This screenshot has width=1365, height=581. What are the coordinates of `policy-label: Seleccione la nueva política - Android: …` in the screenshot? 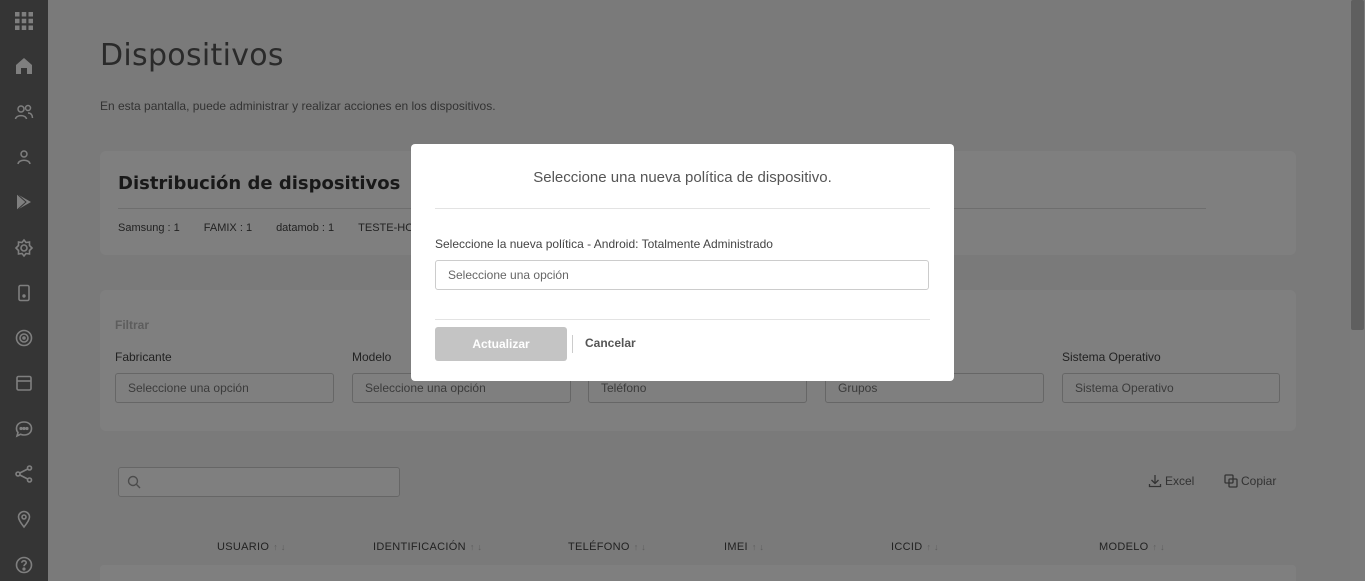 It's located at (604, 244).